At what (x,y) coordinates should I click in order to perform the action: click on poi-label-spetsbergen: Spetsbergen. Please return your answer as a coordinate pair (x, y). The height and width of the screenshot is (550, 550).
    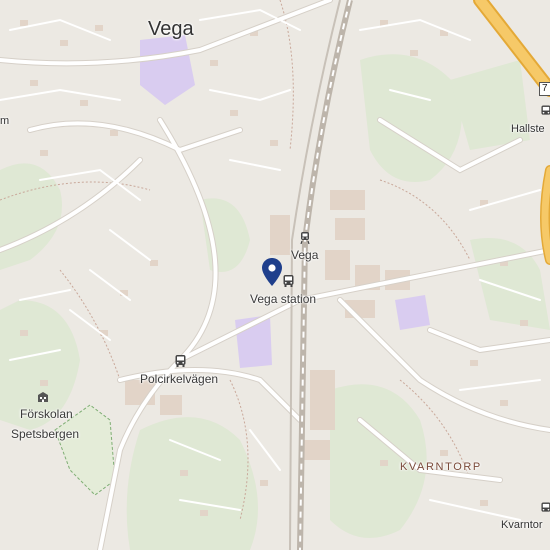
    Looking at the image, I should click on (45, 434).